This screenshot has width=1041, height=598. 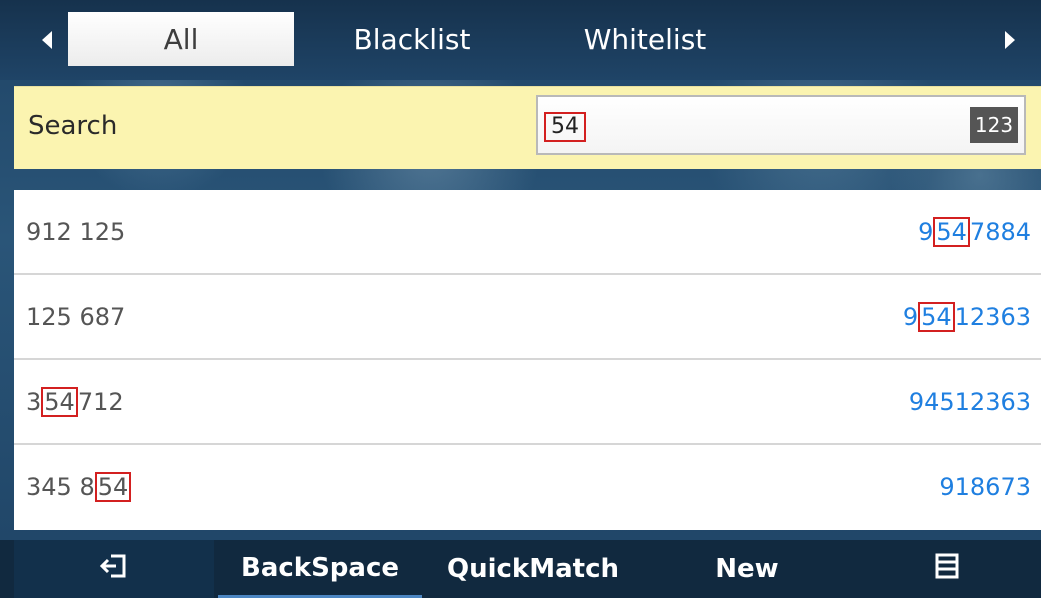 I want to click on number-text: 12363, so click(x=992, y=316).